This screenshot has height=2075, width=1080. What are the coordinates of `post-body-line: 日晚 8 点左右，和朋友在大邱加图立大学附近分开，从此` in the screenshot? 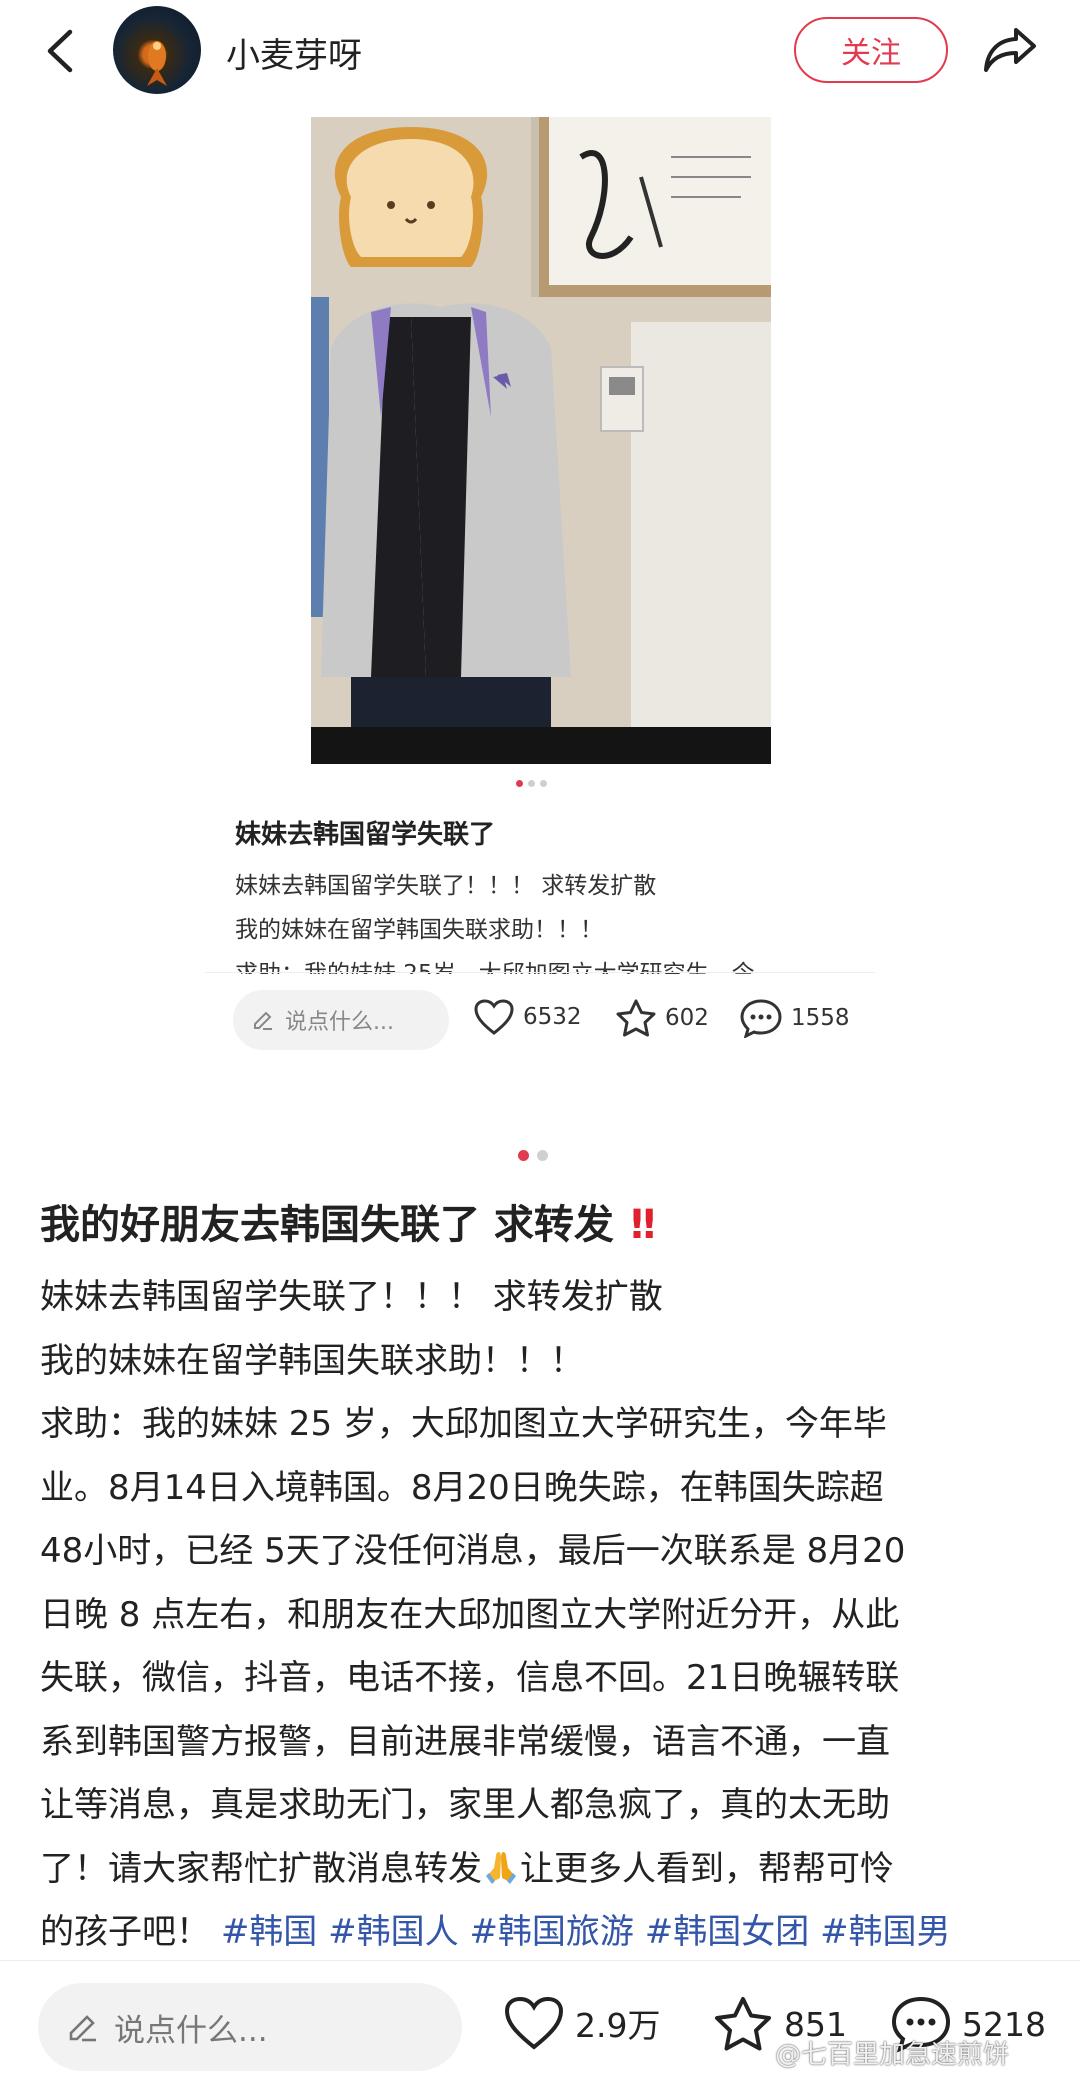 It's located at (470, 1614).